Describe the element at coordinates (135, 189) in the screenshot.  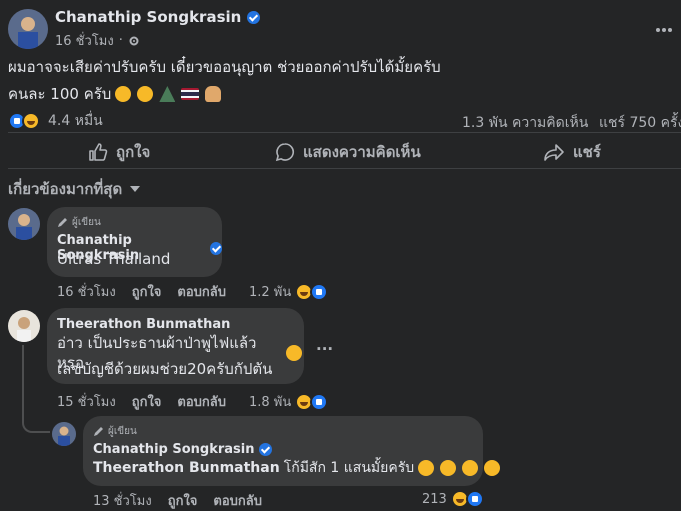
I see `chevron-down-icon` at that location.